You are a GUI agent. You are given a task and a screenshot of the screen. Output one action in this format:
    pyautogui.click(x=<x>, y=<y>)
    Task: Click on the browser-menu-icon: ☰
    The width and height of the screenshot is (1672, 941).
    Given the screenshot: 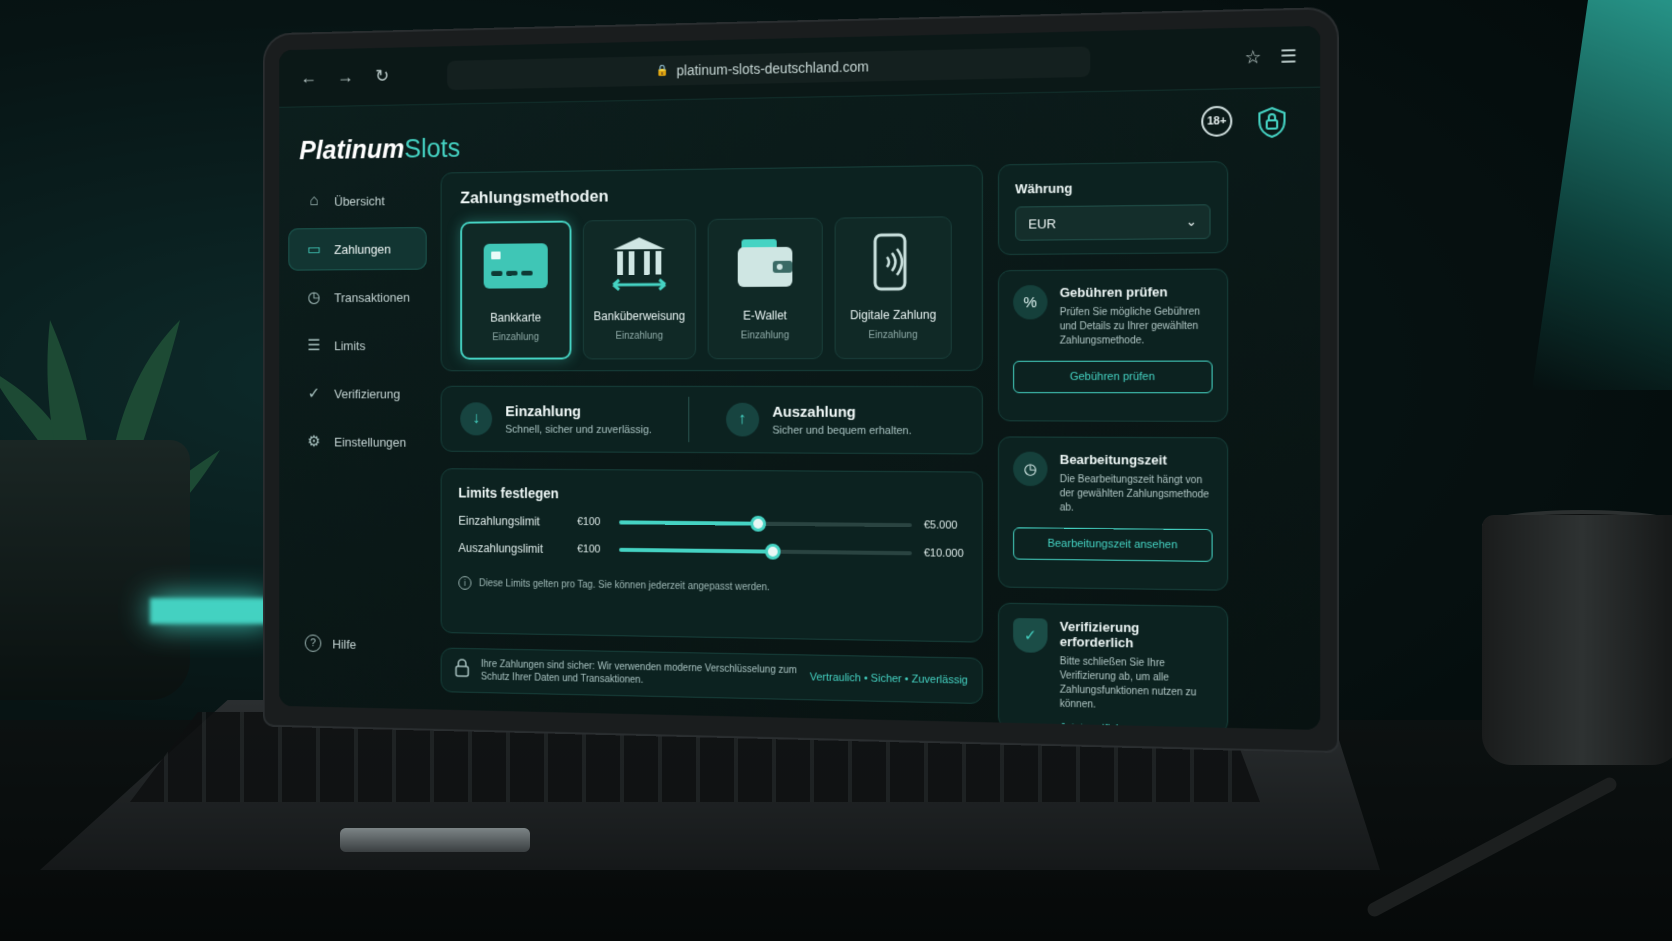 What is the action you would take?
    pyautogui.click(x=1288, y=57)
    